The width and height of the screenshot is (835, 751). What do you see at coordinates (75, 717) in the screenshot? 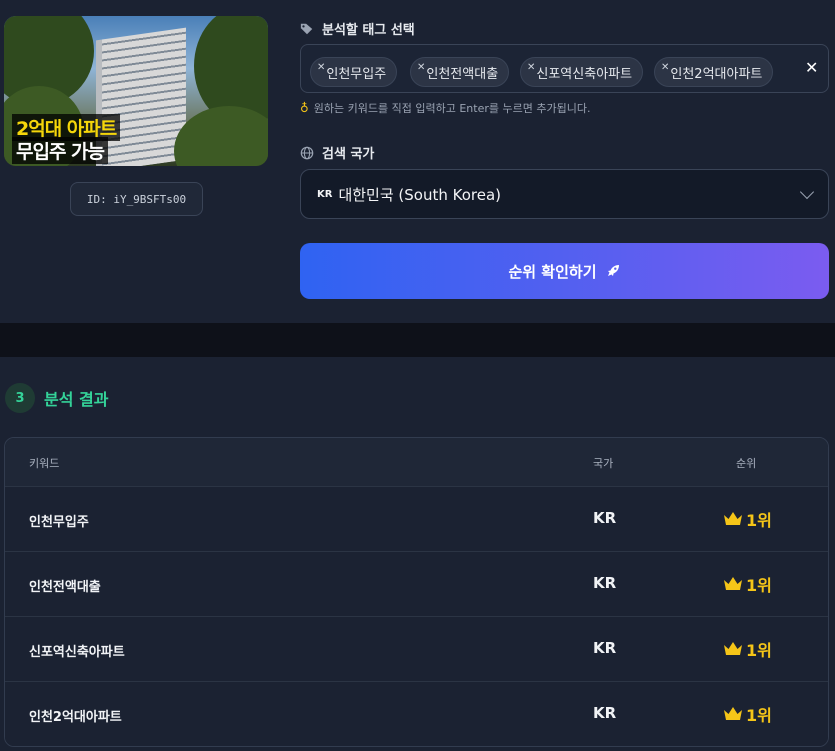
I see `row-keyword: 인천2억대아파트` at bounding box center [75, 717].